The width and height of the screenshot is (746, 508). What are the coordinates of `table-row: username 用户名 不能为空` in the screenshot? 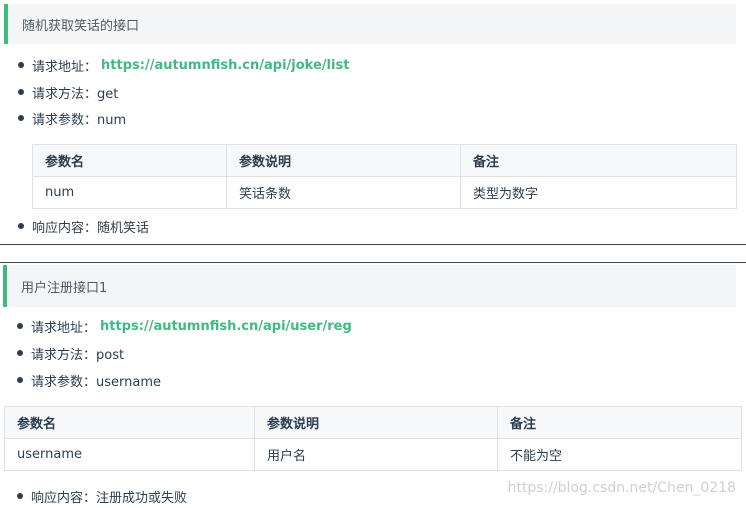 It's located at (373, 454).